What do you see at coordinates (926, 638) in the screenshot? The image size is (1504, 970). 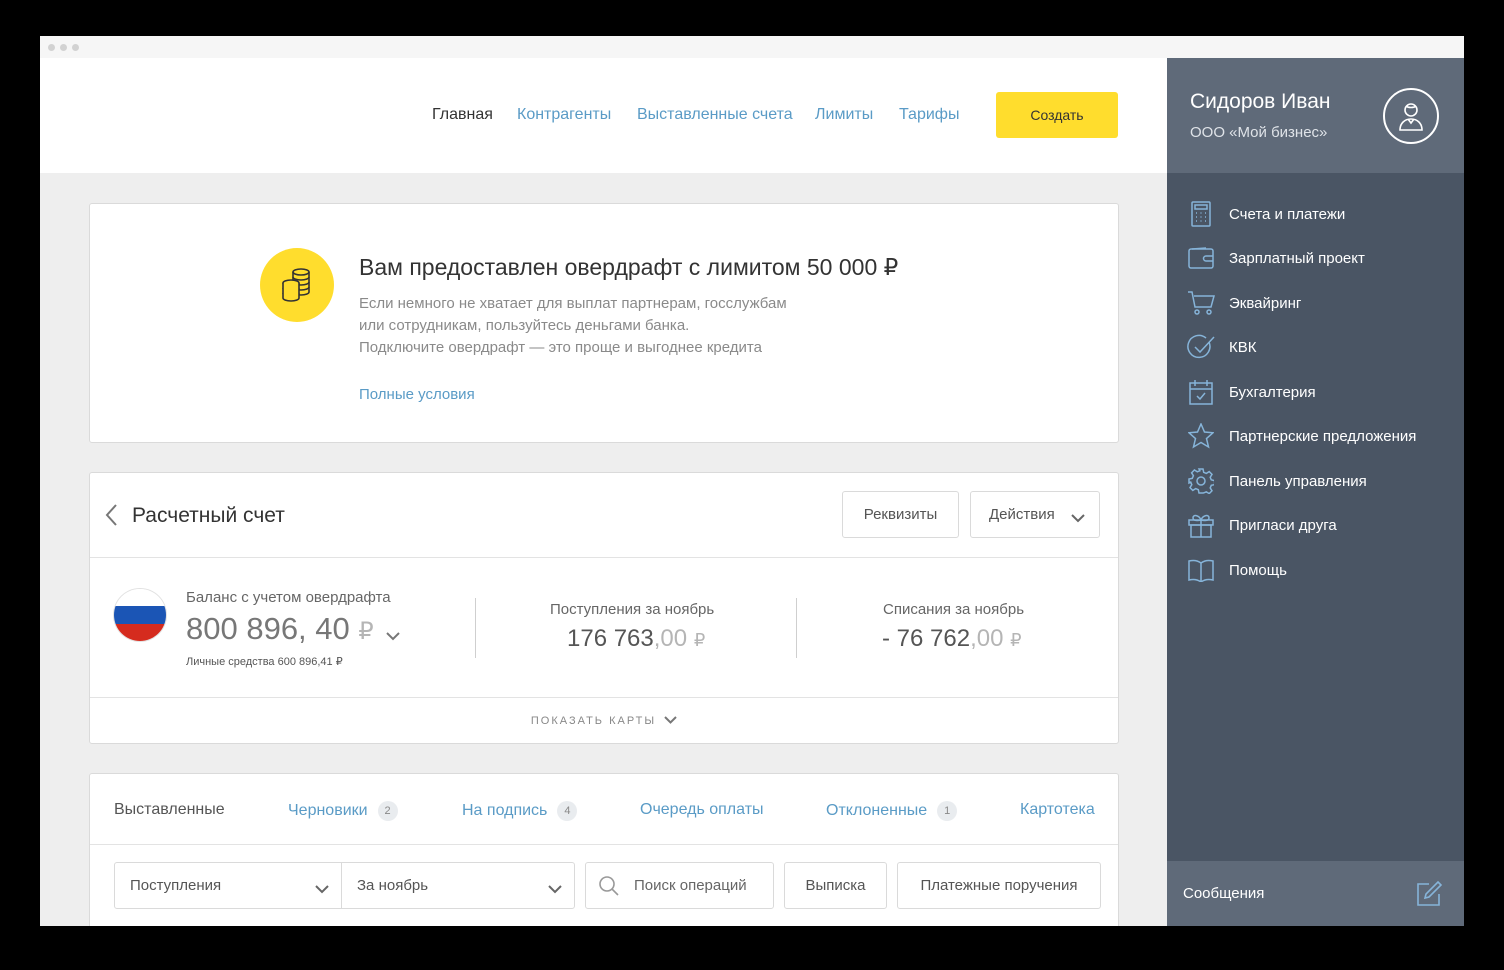 I see `outcome-value: - 76 762` at bounding box center [926, 638].